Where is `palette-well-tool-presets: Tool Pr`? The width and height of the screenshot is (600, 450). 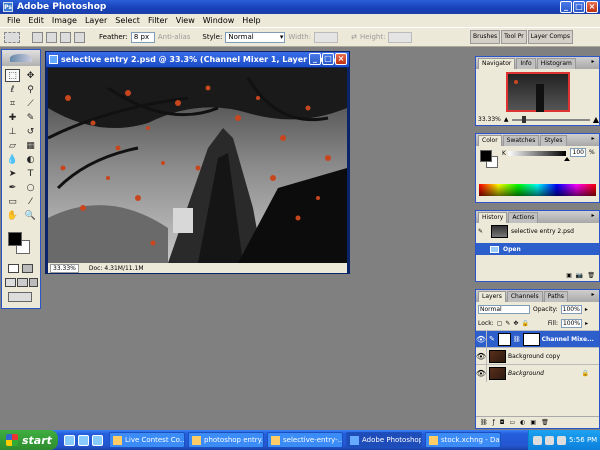
palette-well-tool-presets: Tool Pr is located at coordinates (514, 37).